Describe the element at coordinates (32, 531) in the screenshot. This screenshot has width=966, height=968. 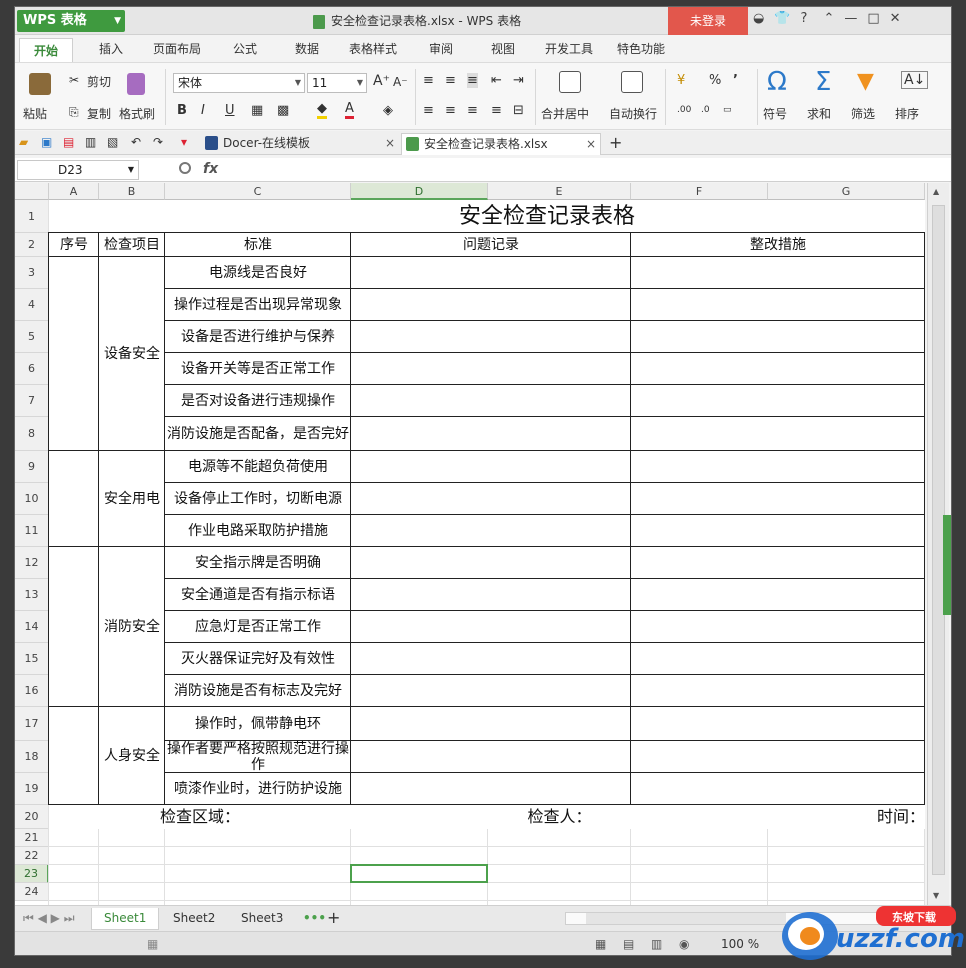
I see `row-header-11: 11` at that location.